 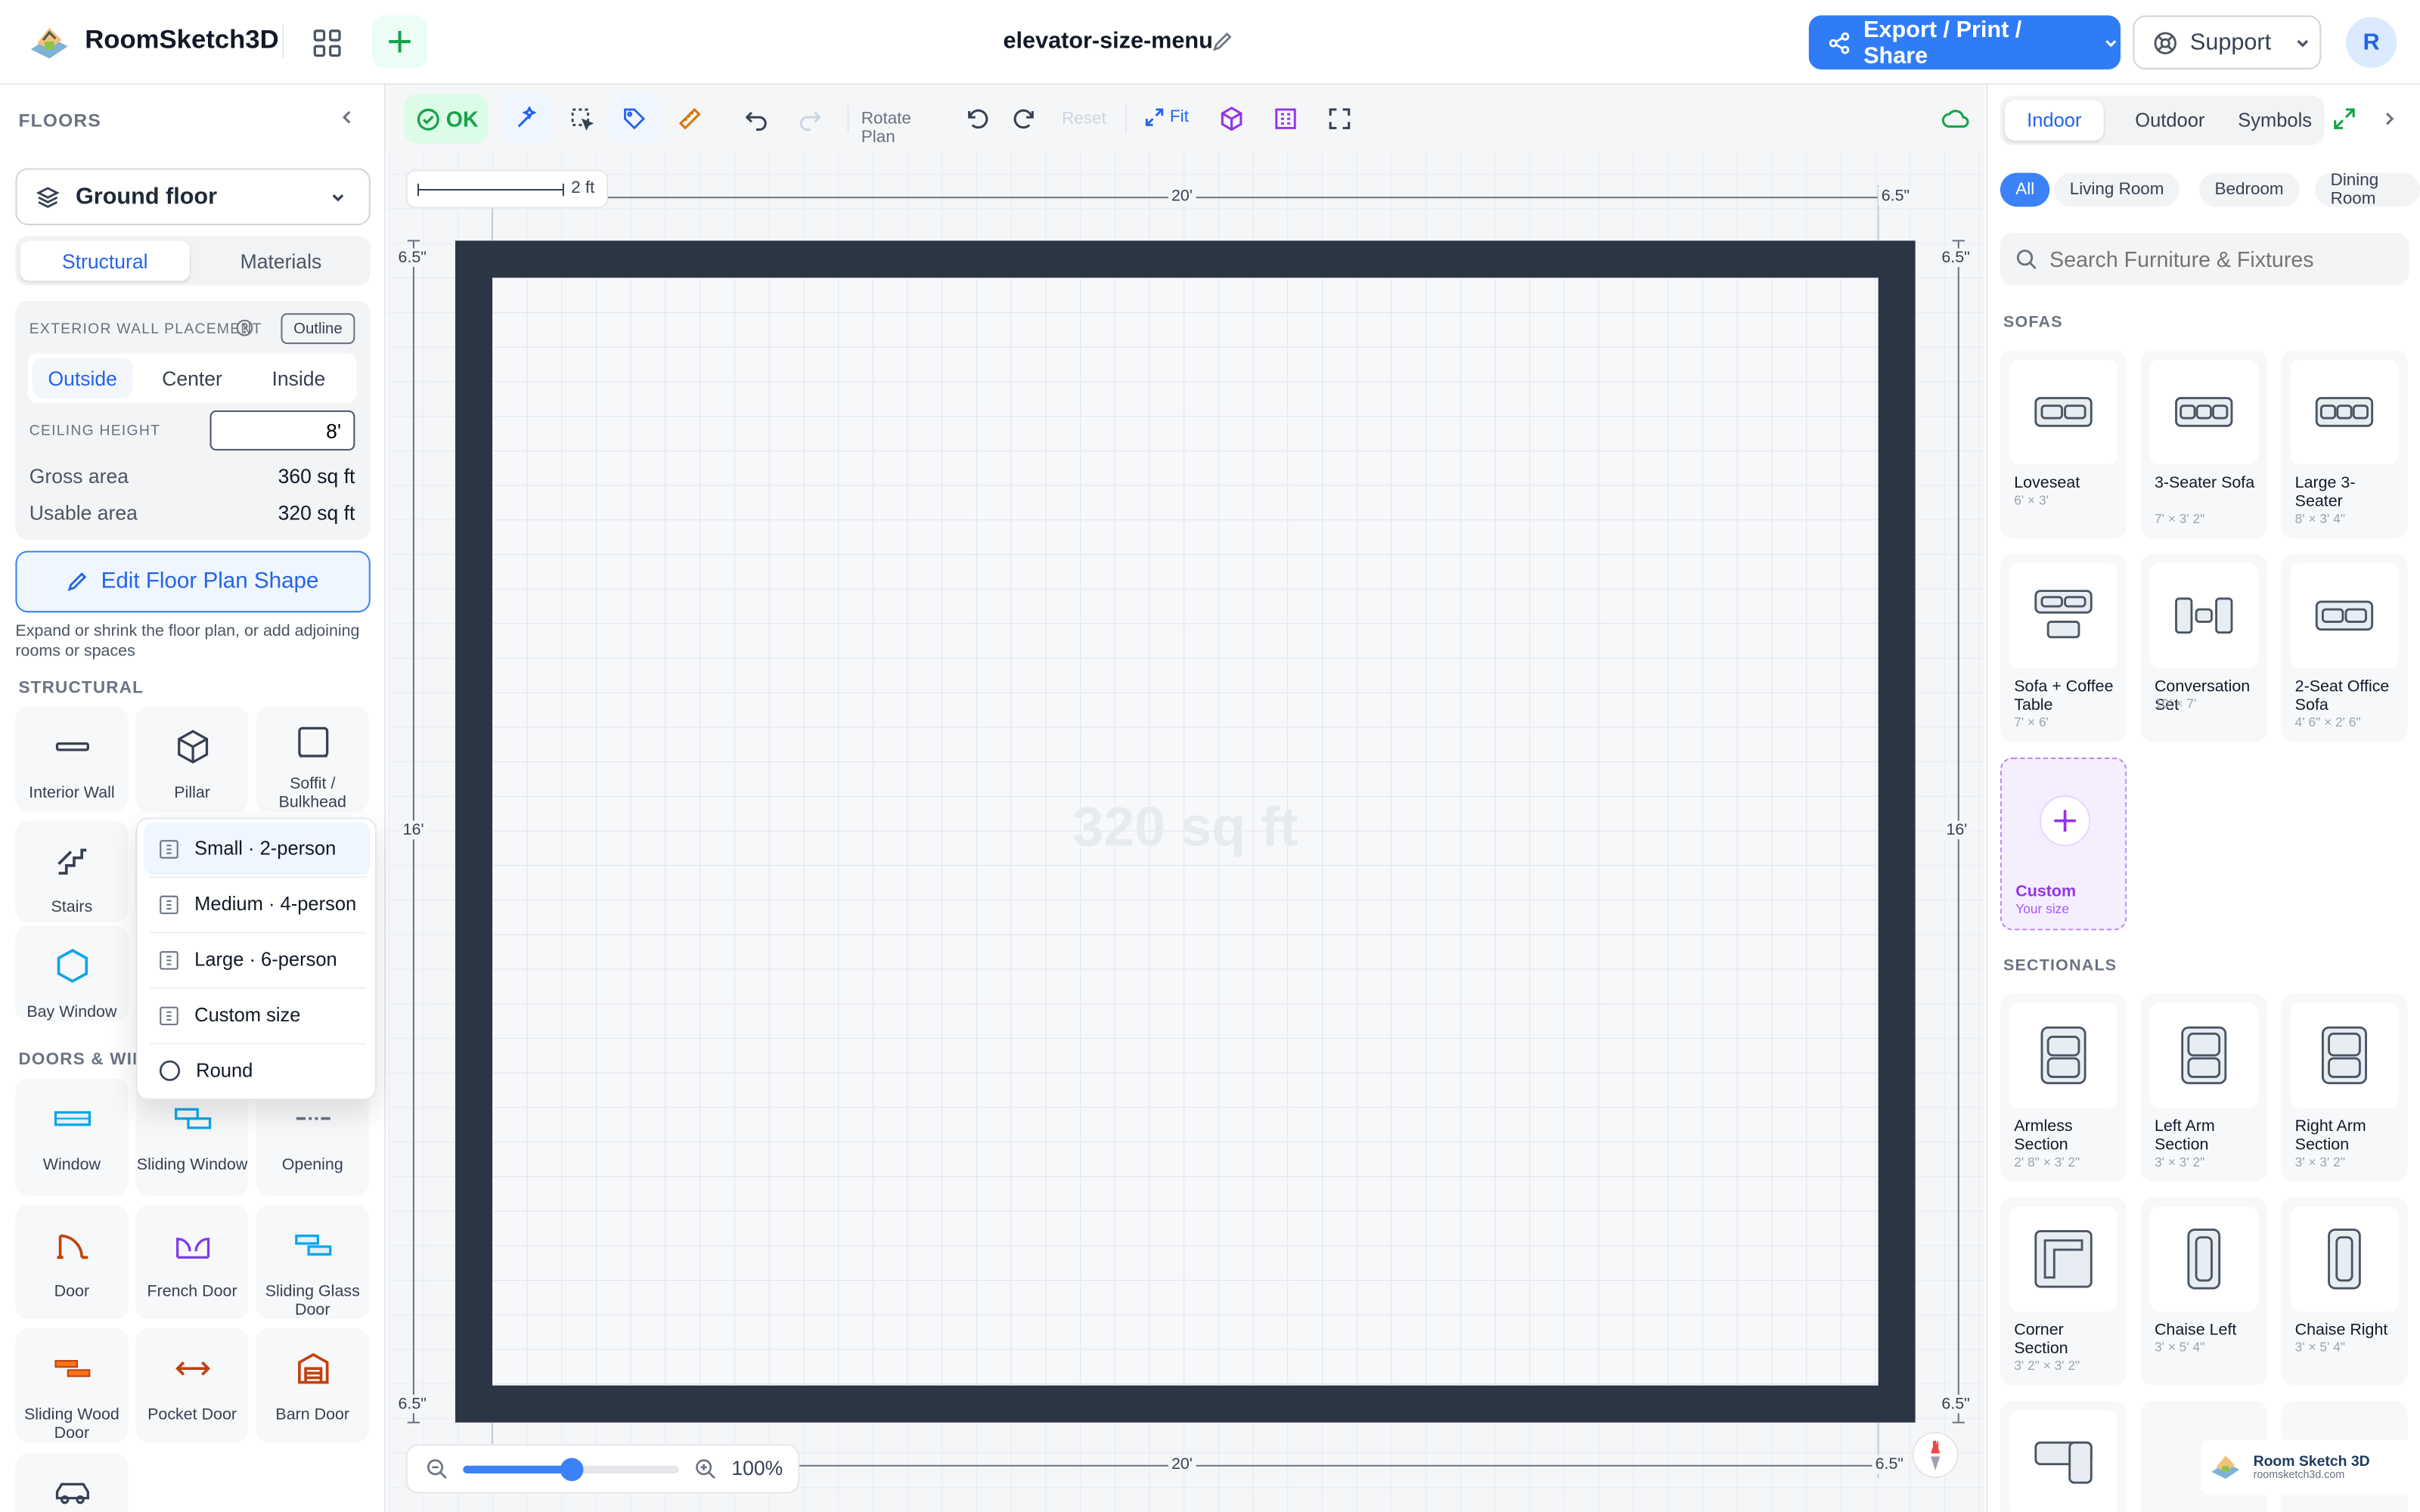 What do you see at coordinates (810, 118) in the screenshot?
I see `redo-icon` at bounding box center [810, 118].